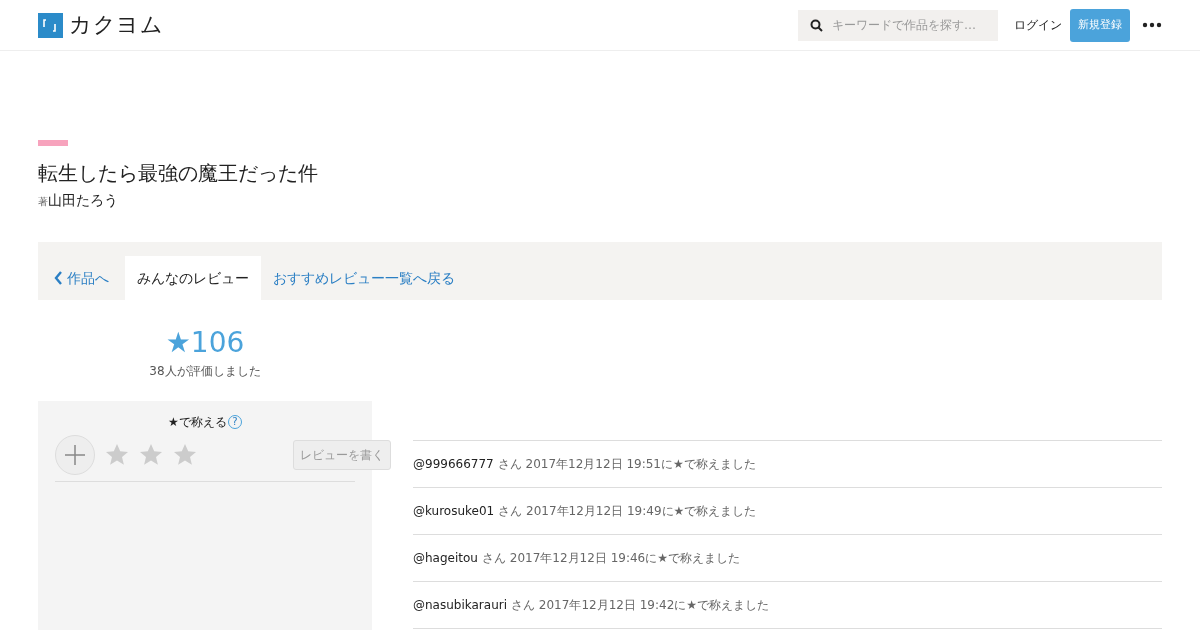  Describe the element at coordinates (454, 511) in the screenshot. I see `user-link: @kurosuke01` at that location.